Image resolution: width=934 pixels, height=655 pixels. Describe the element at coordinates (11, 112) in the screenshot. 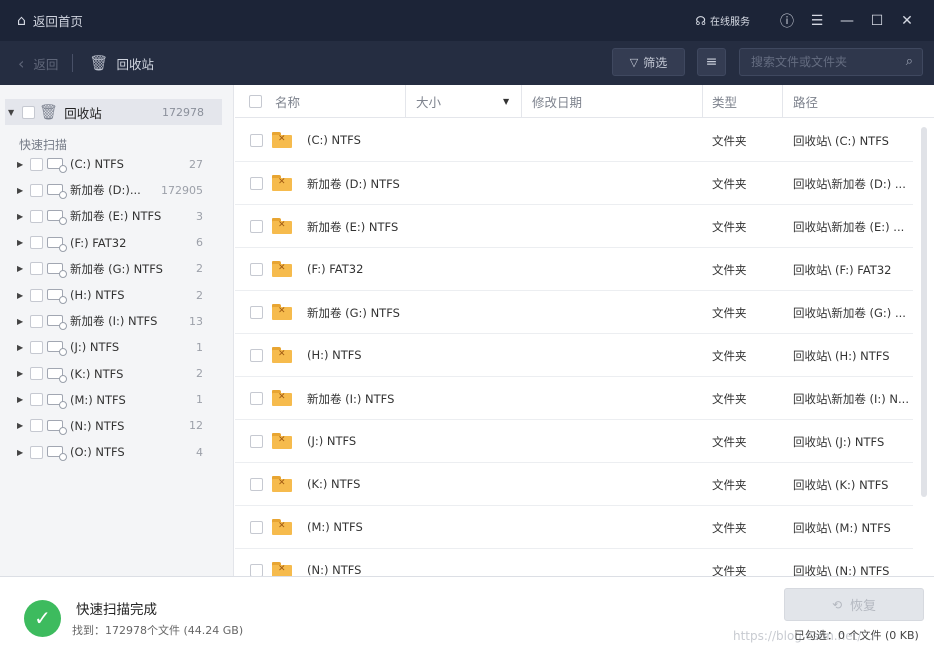

I see `expand-arrow-icon: ▼` at that location.